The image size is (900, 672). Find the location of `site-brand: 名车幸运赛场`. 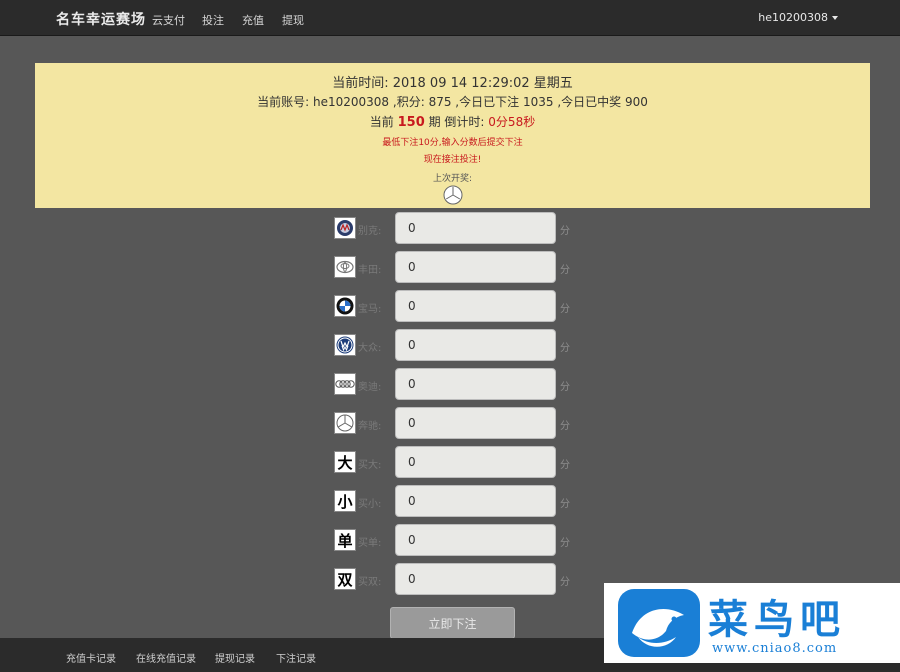

site-brand: 名车幸运赛场 is located at coordinates (101, 19).